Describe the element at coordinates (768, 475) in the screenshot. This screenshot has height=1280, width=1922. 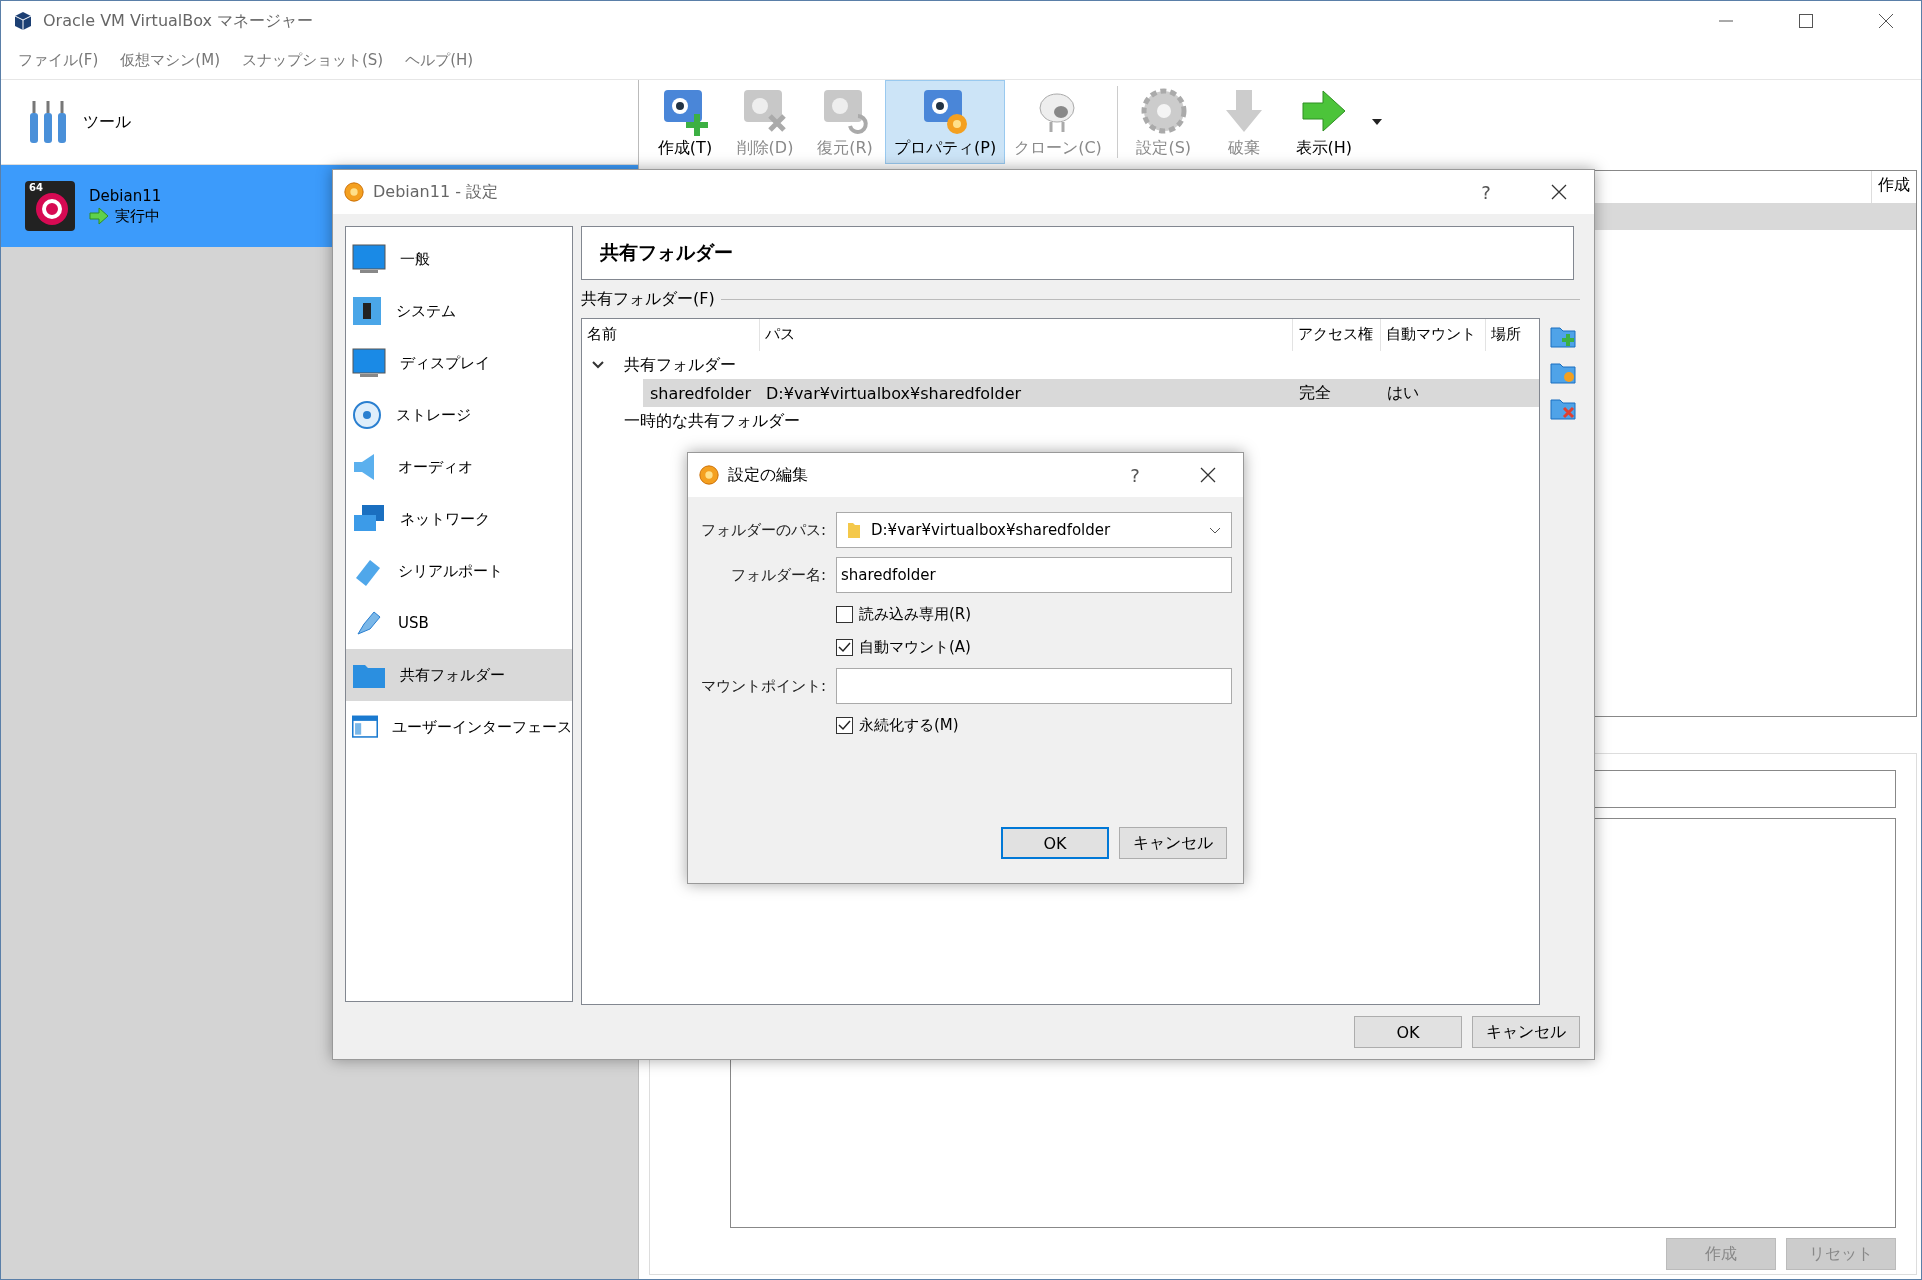
I see `dialog-title: 設定の編集` at that location.